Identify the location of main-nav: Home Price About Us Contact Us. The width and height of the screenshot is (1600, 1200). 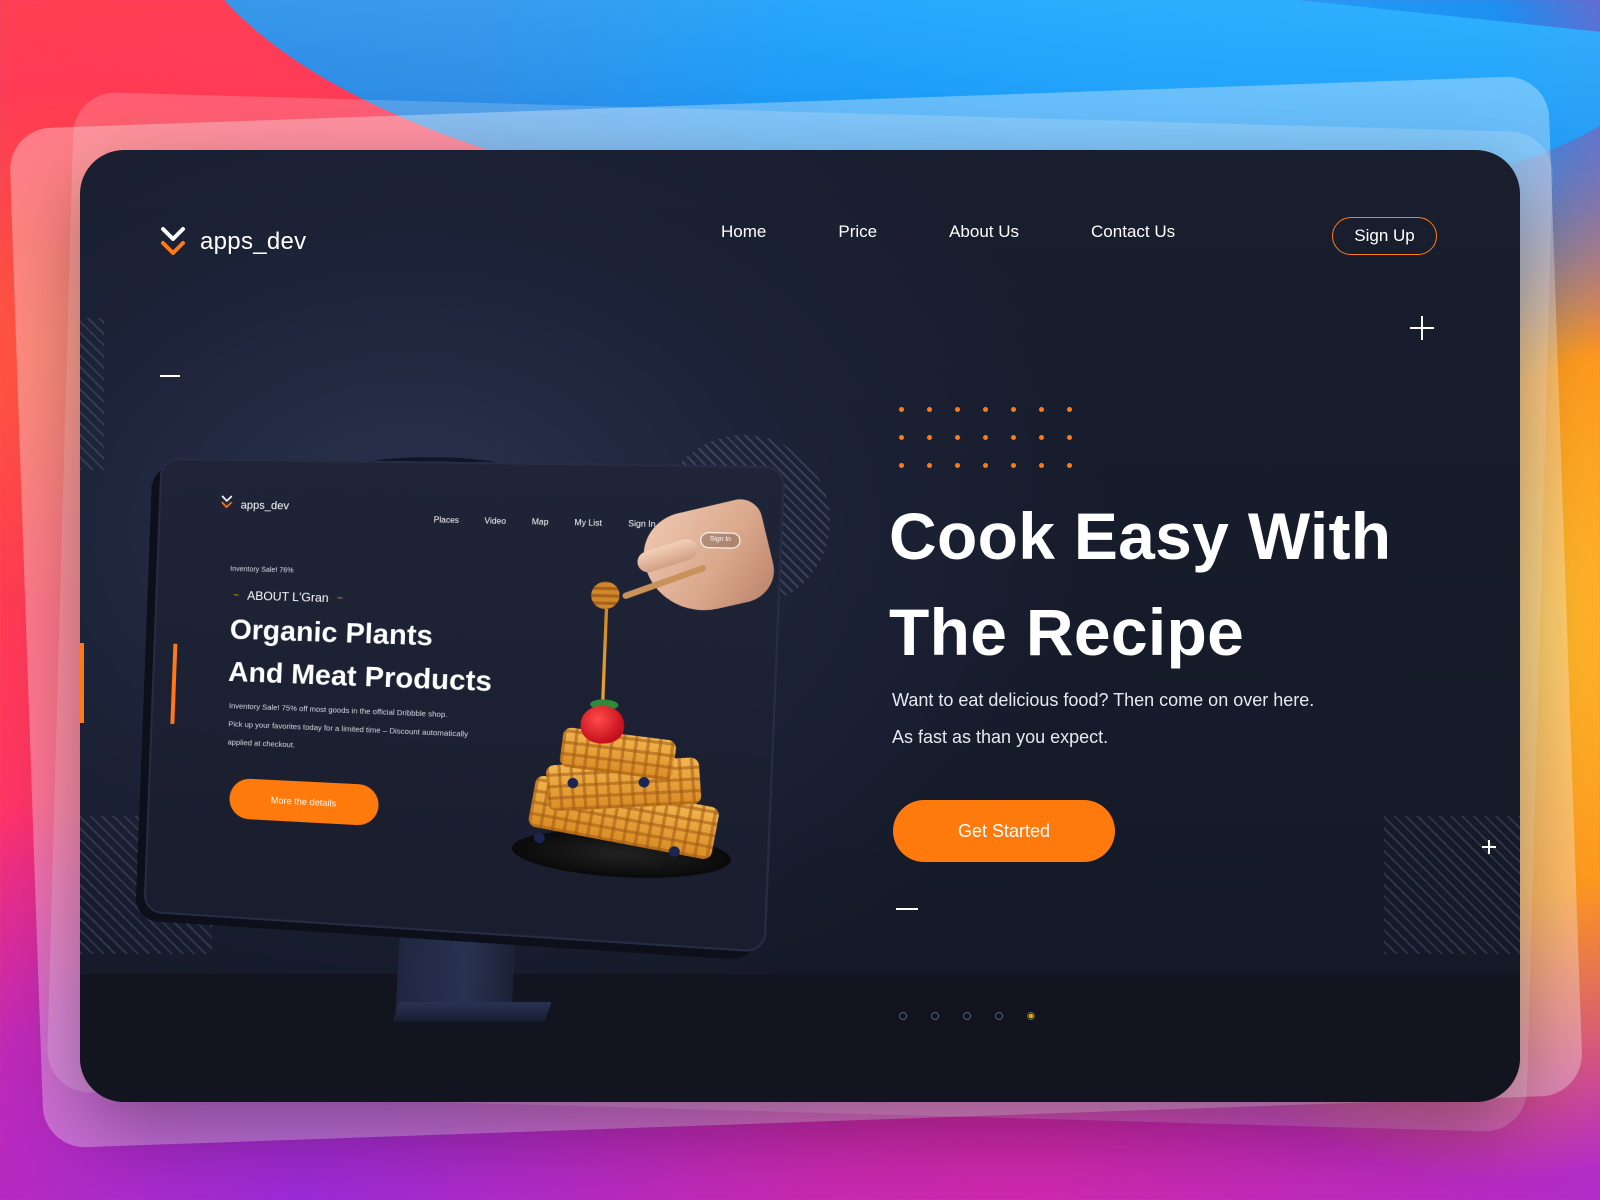
(948, 232).